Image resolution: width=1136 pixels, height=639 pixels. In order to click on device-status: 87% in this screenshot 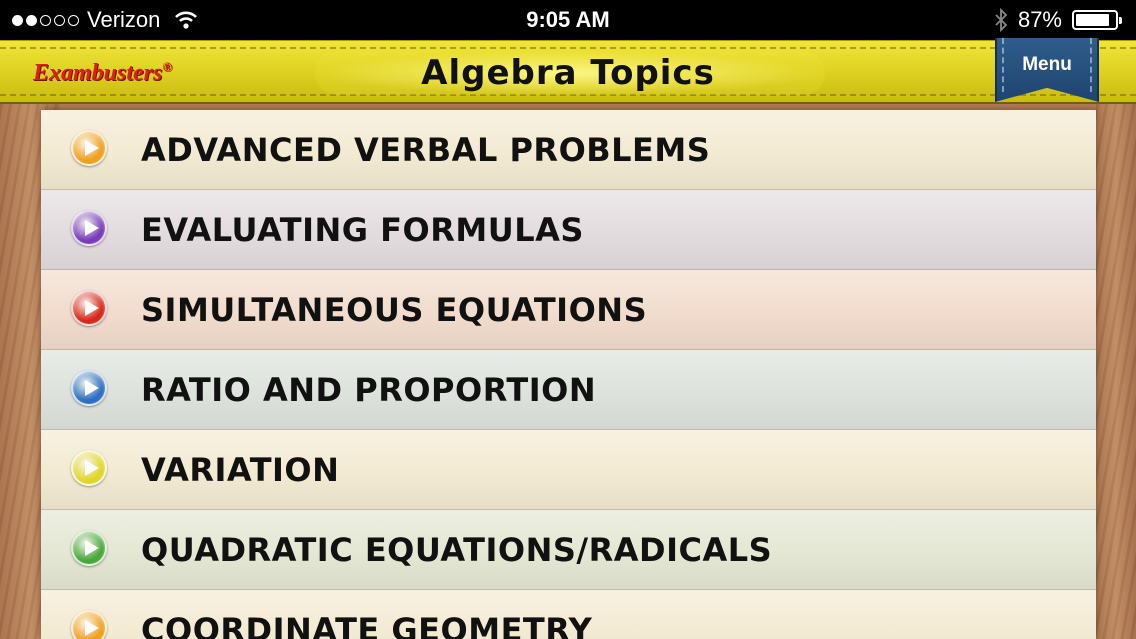, I will do `click(1058, 20)`.